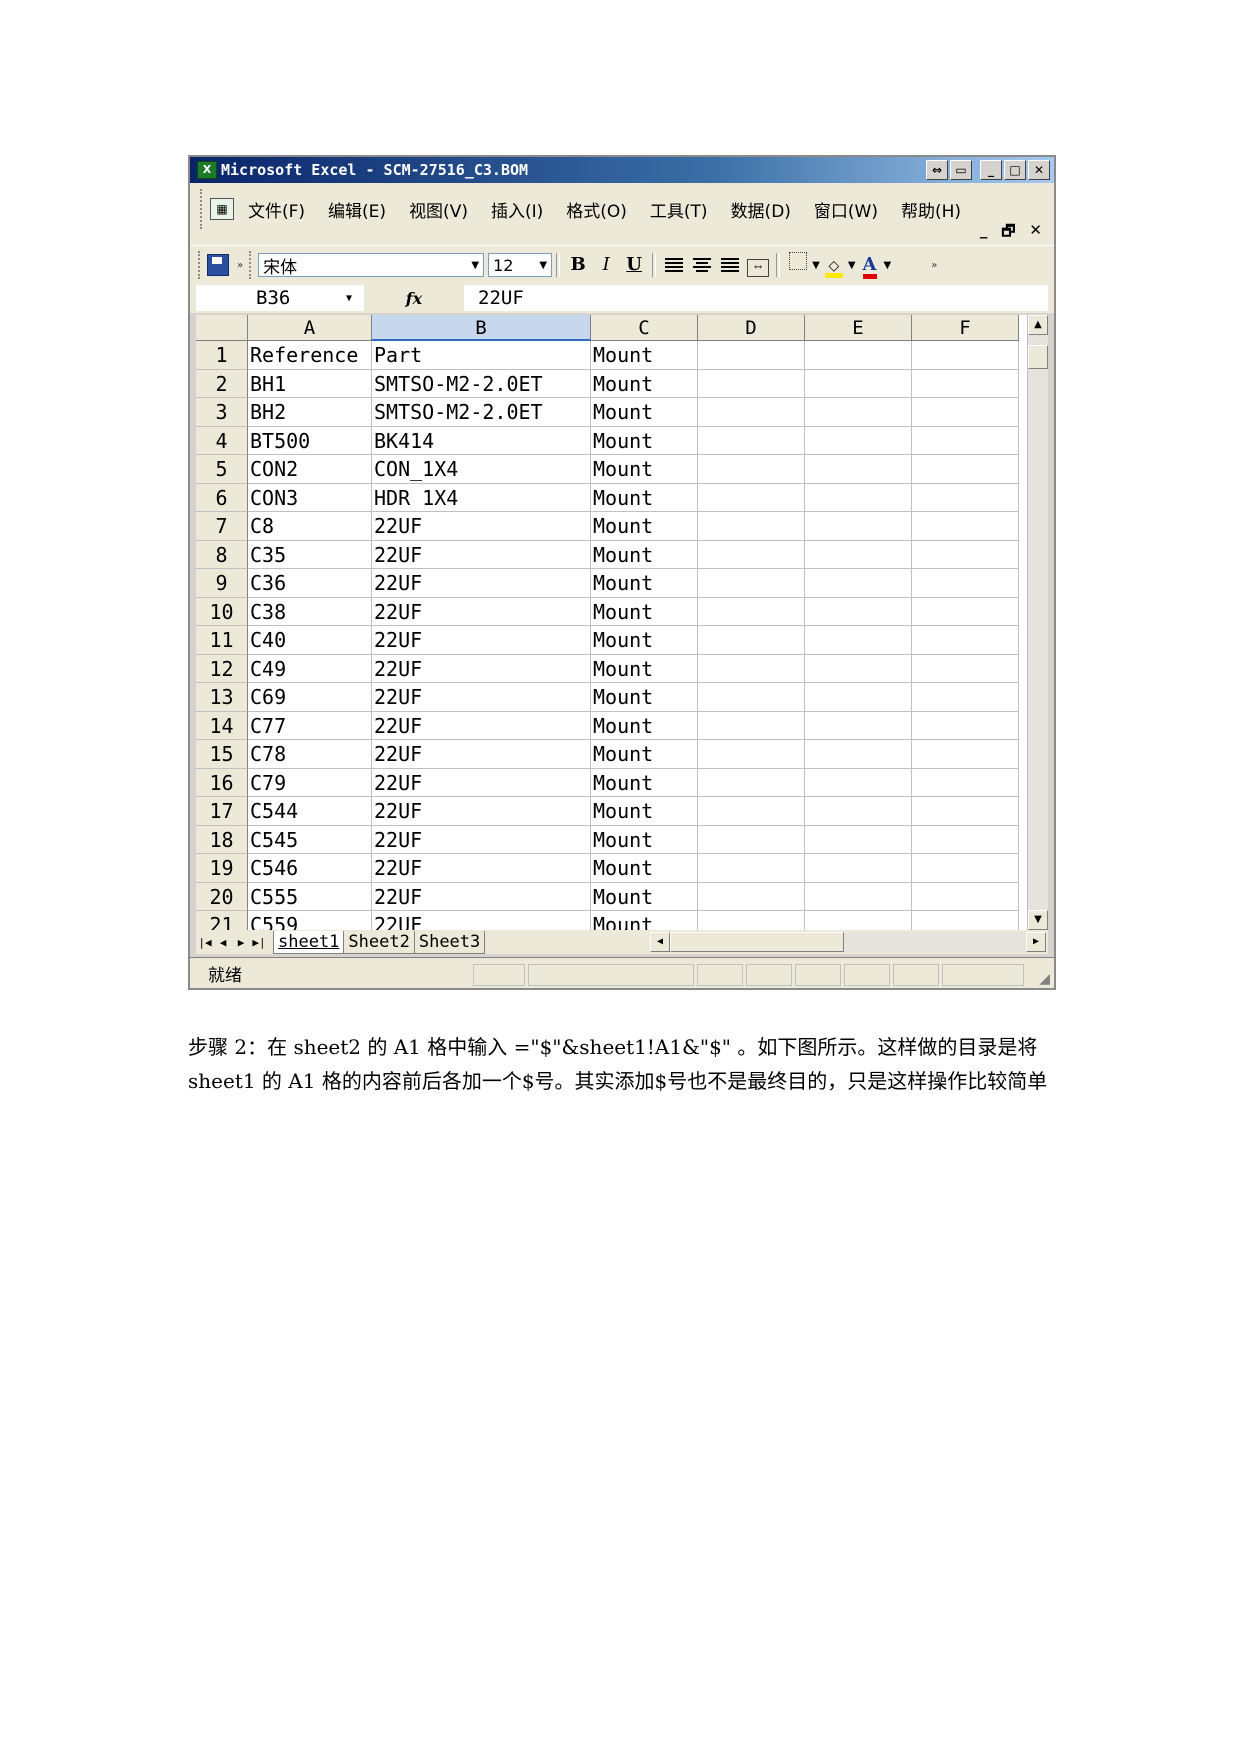  Describe the element at coordinates (276, 209) in the screenshot. I see `menu-file: 文件(F)` at that location.